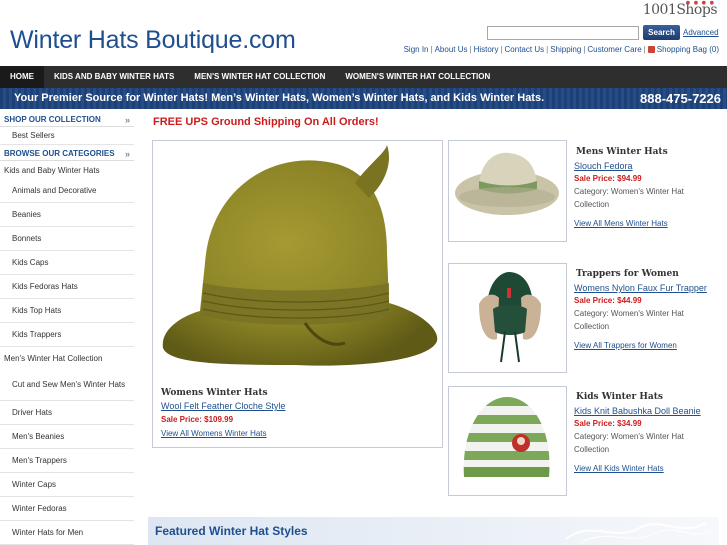 Image resolution: width=727 pixels, height=545 pixels. I want to click on sidebar-item-cut-and-sew: Cut and Sew Men's Winter Hats, so click(67, 385).